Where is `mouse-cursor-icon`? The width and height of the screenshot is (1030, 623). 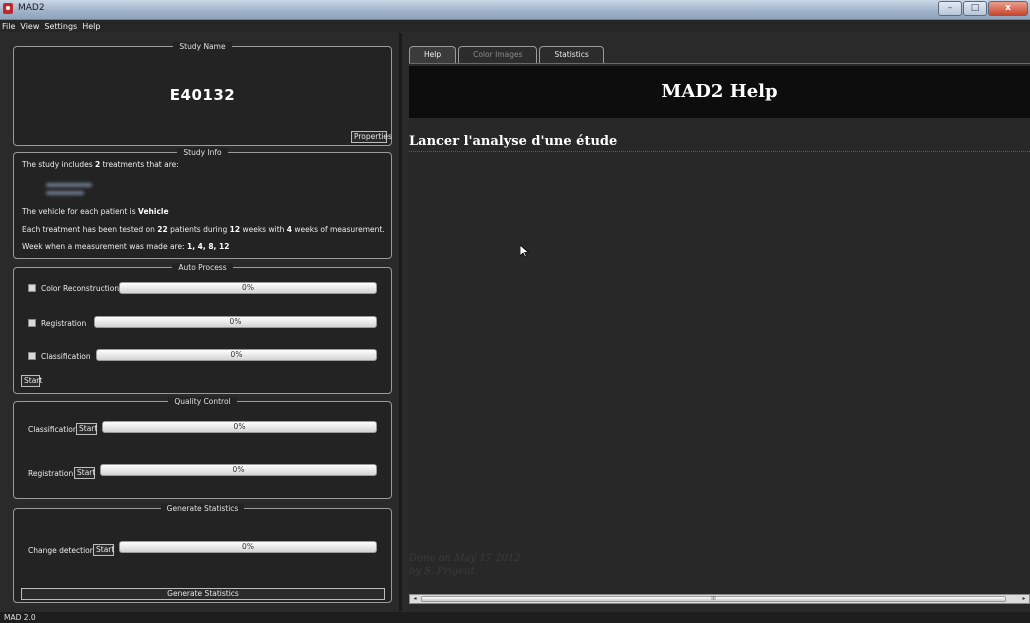
mouse-cursor-icon is located at coordinates (524, 251).